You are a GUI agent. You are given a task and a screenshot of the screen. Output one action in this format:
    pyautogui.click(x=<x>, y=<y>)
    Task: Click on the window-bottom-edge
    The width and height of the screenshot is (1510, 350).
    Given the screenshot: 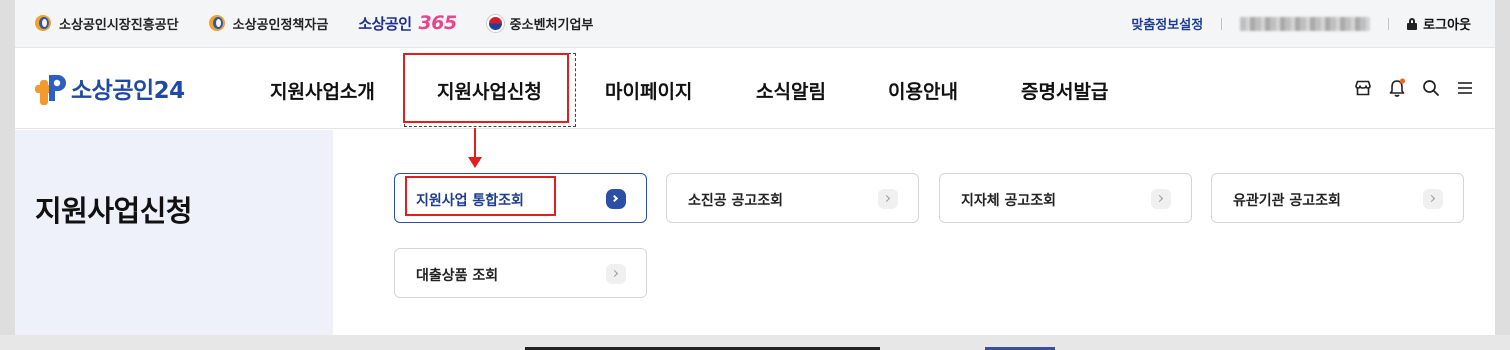 What is the action you would take?
    pyautogui.click(x=755, y=342)
    